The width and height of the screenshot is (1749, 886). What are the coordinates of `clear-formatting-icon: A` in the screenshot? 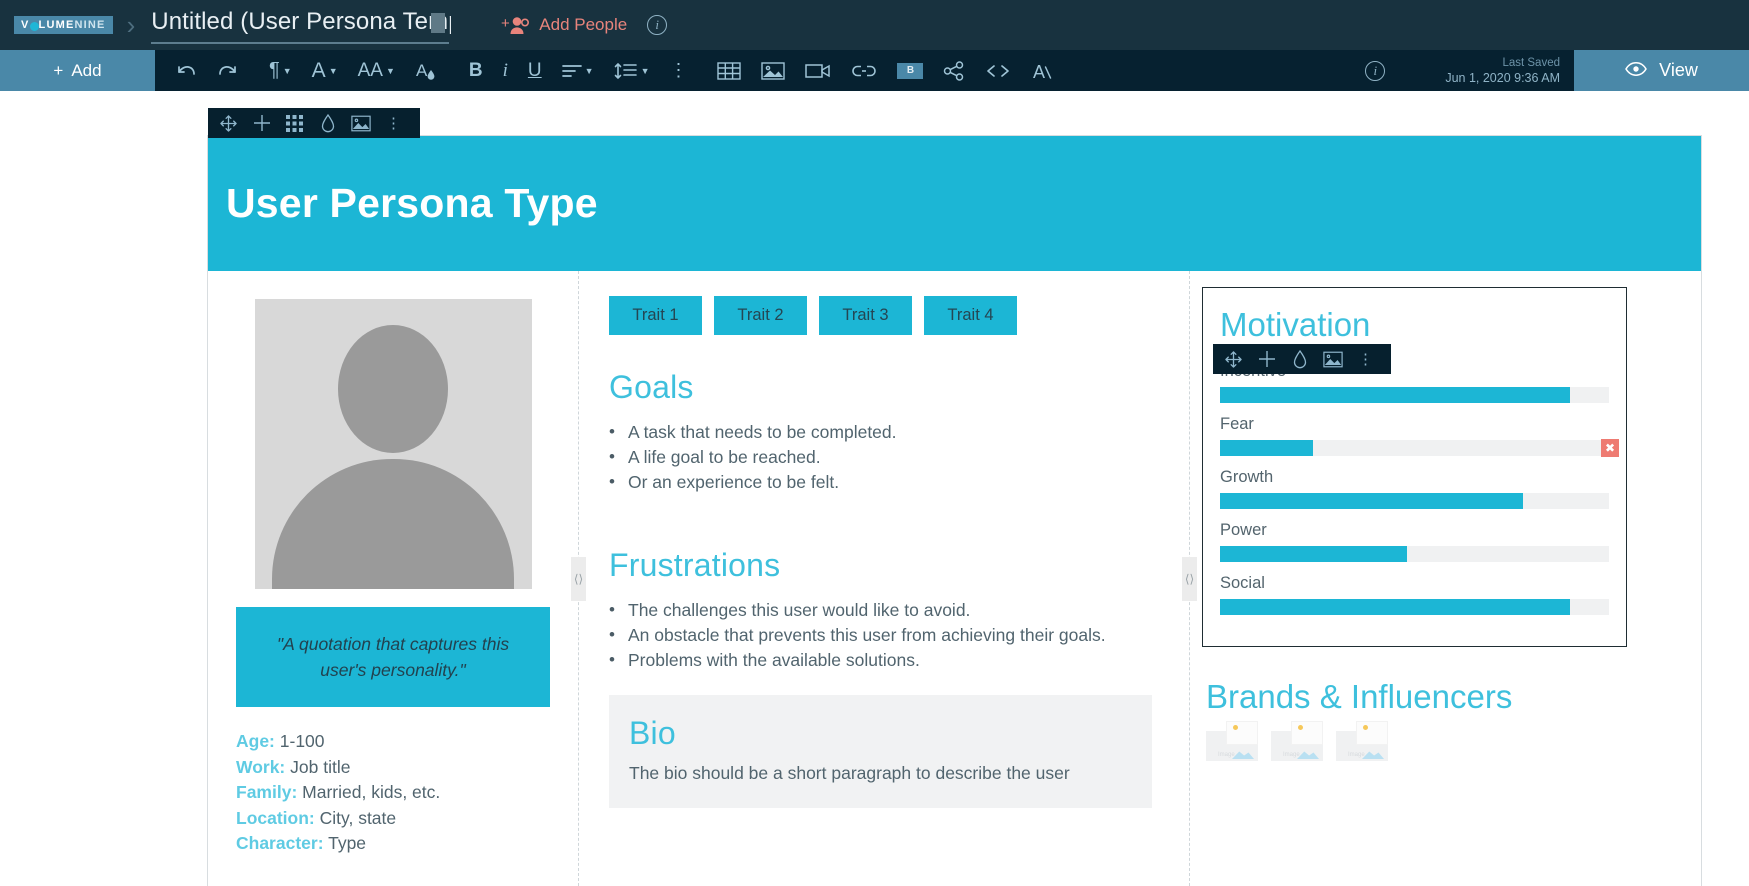 It's located at (1042, 70).